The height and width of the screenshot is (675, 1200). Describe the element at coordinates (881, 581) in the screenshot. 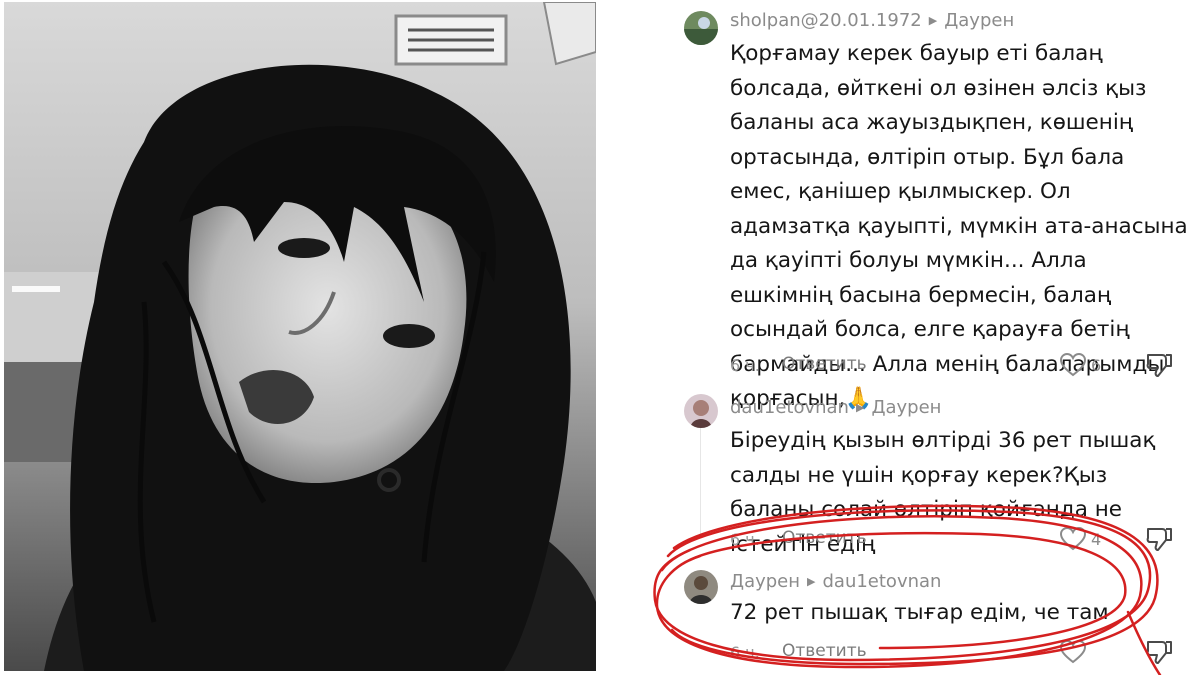

I see `reply-to: dau1etovnan` at that location.